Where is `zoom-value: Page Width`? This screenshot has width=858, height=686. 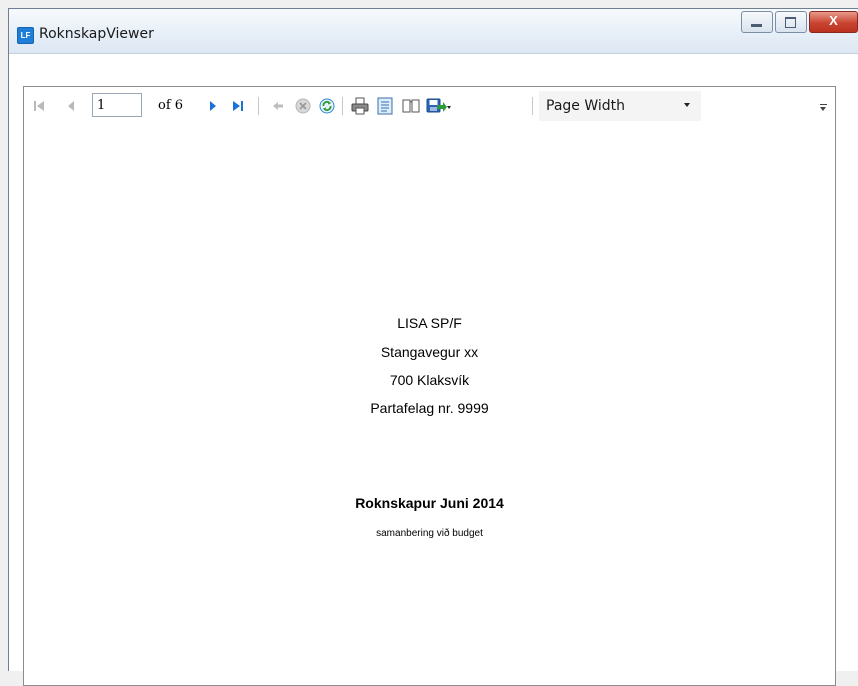 zoom-value: Page Width is located at coordinates (586, 106).